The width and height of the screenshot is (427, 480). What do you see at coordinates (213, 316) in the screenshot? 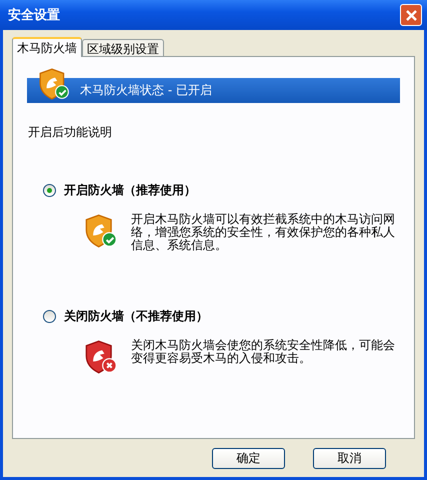
I see `radio-option: 关闭防火墙（不推荐使用）` at bounding box center [213, 316].